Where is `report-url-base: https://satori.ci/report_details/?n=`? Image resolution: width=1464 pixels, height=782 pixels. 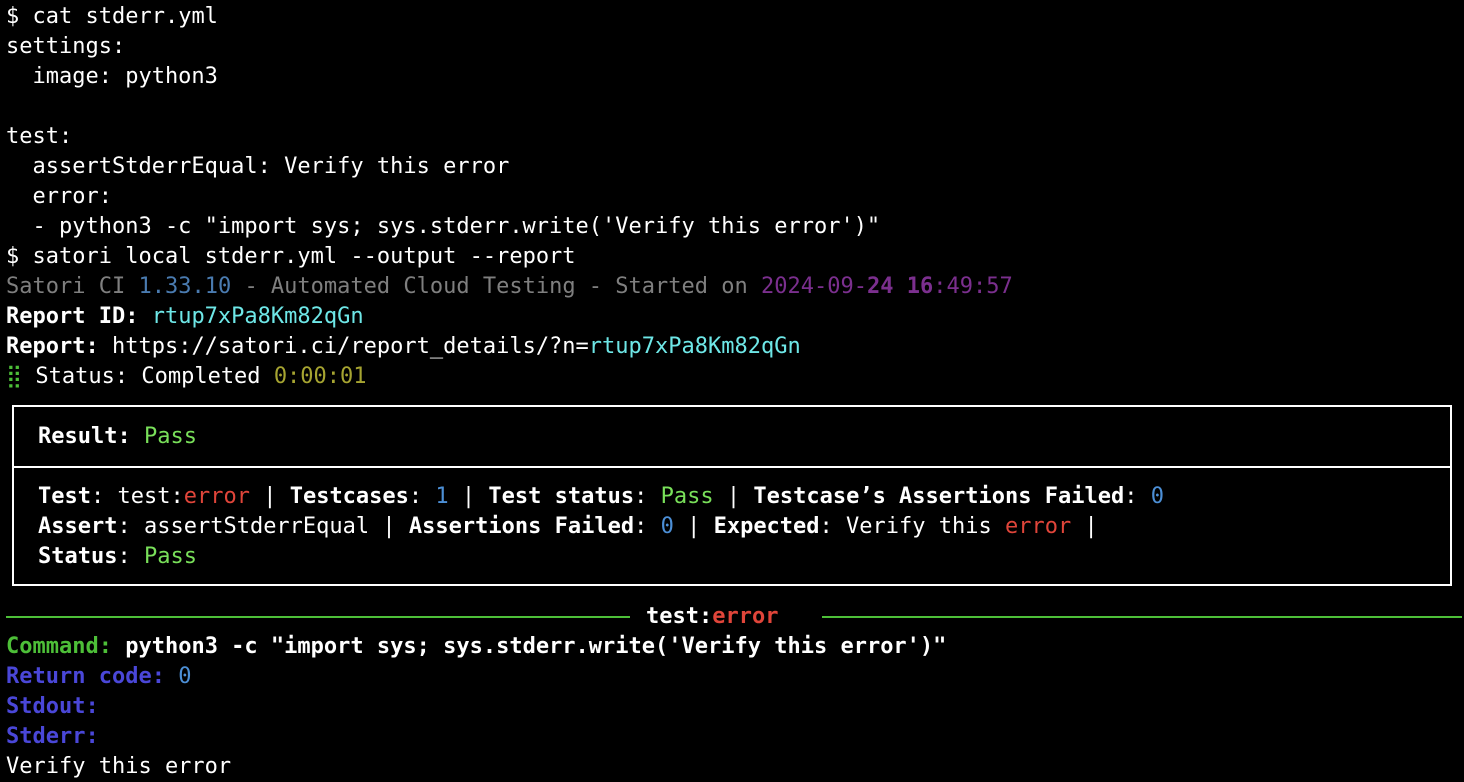
report-url-base: https://satori.ci/report_details/?n= is located at coordinates (350, 346).